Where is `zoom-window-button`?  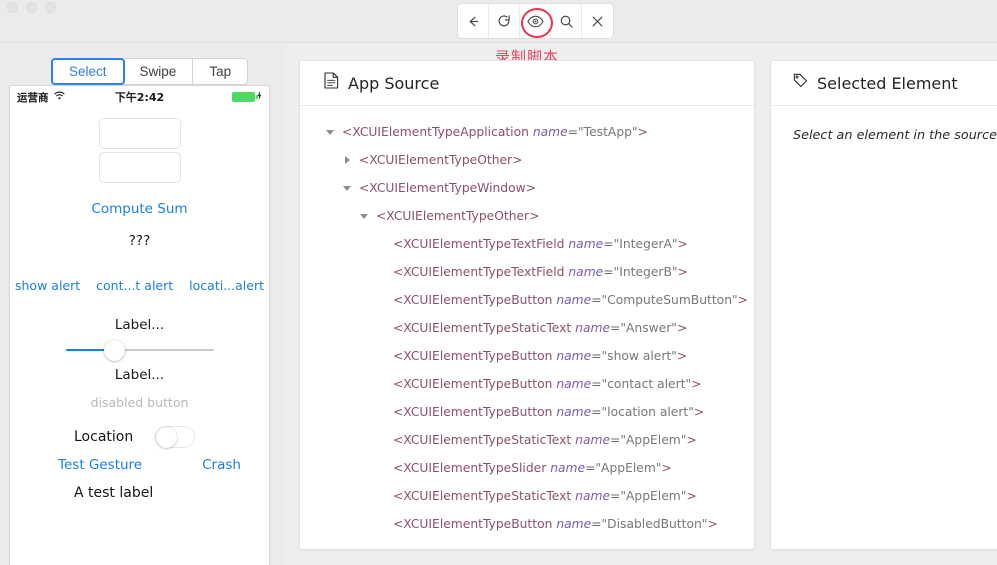
zoom-window-button is located at coordinates (50, 7).